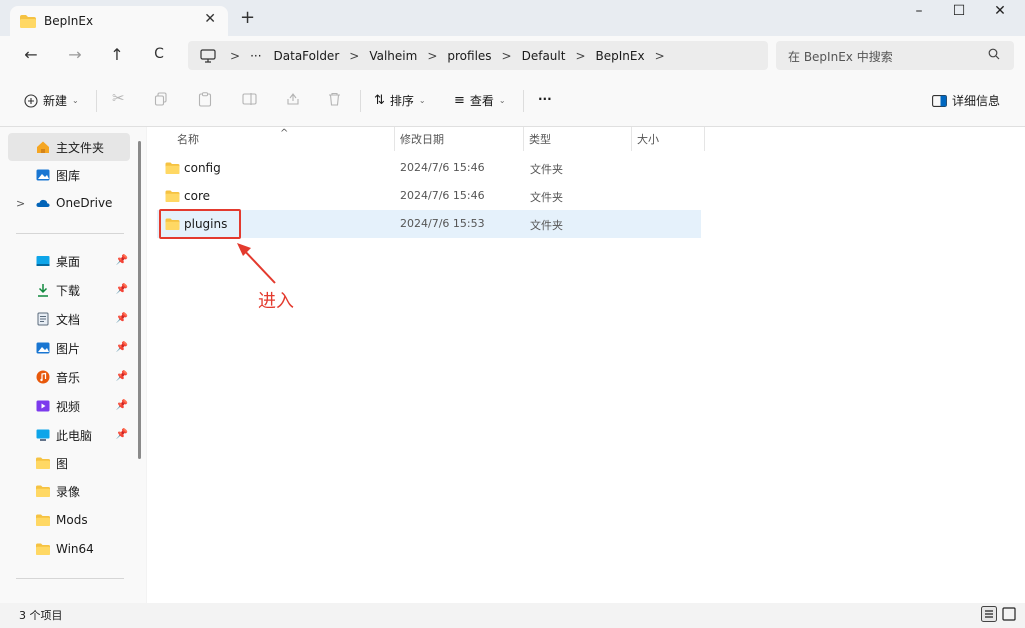 The height and width of the screenshot is (628, 1025). I want to click on details-pane-button: 详细信息, so click(966, 100).